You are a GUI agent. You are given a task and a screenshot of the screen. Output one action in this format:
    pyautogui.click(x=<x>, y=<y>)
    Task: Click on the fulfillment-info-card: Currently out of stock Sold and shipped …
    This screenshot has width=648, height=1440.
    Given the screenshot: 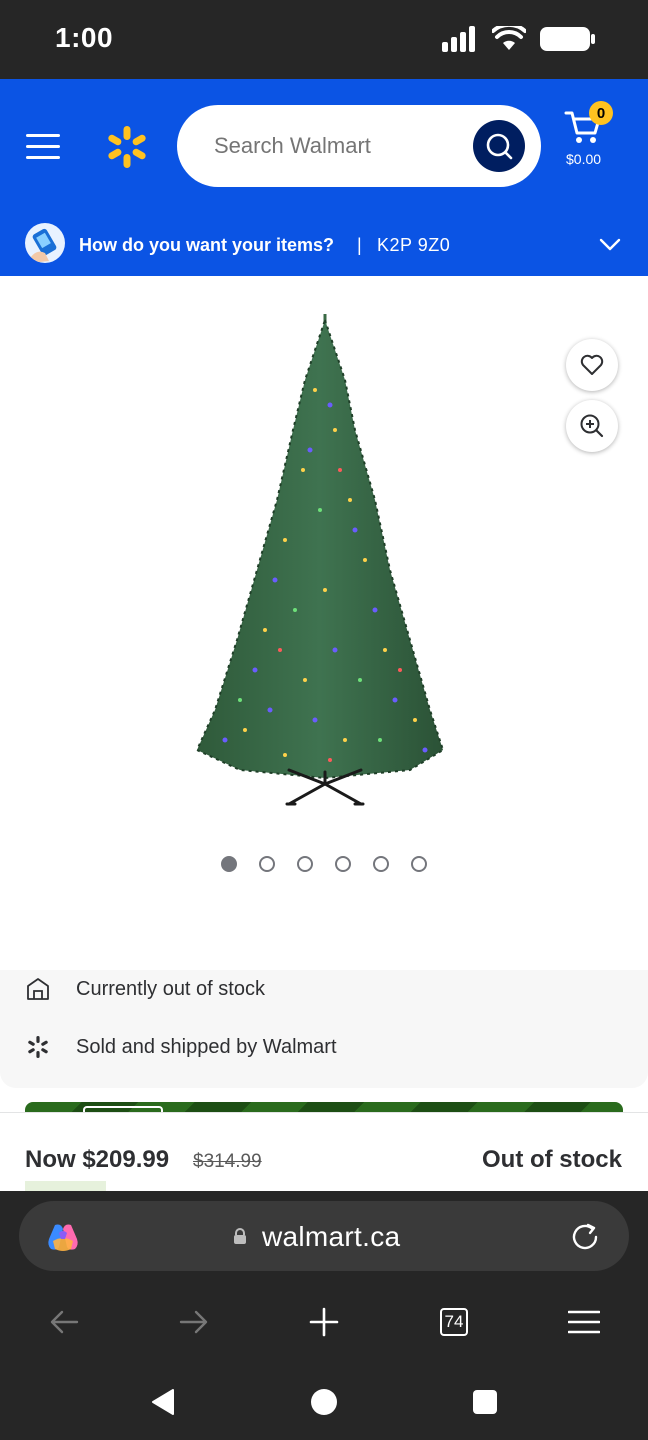 What is the action you would take?
    pyautogui.click(x=324, y=1029)
    